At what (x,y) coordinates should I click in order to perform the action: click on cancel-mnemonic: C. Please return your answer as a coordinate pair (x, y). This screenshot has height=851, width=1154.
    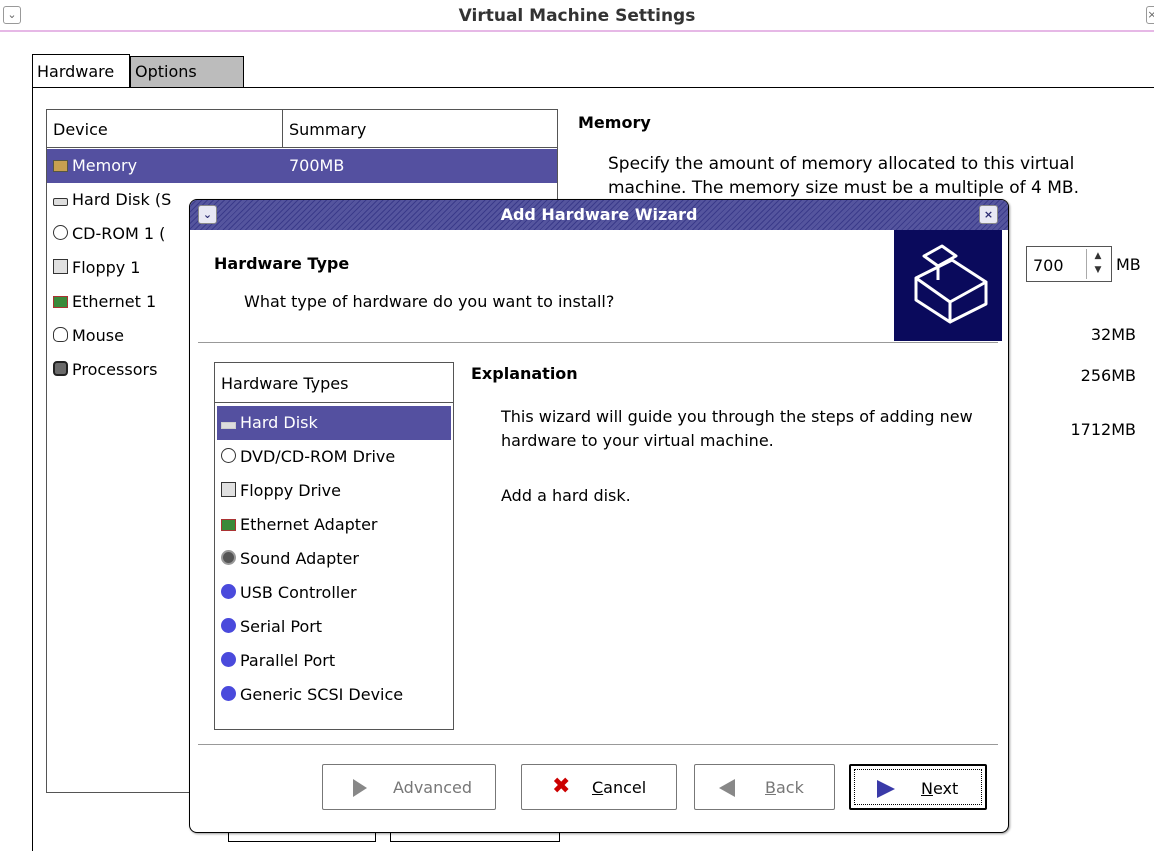
    Looking at the image, I should click on (598, 787).